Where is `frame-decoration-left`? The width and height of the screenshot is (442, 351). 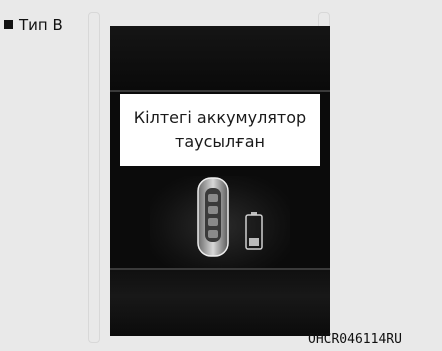 frame-decoration-left is located at coordinates (94, 177).